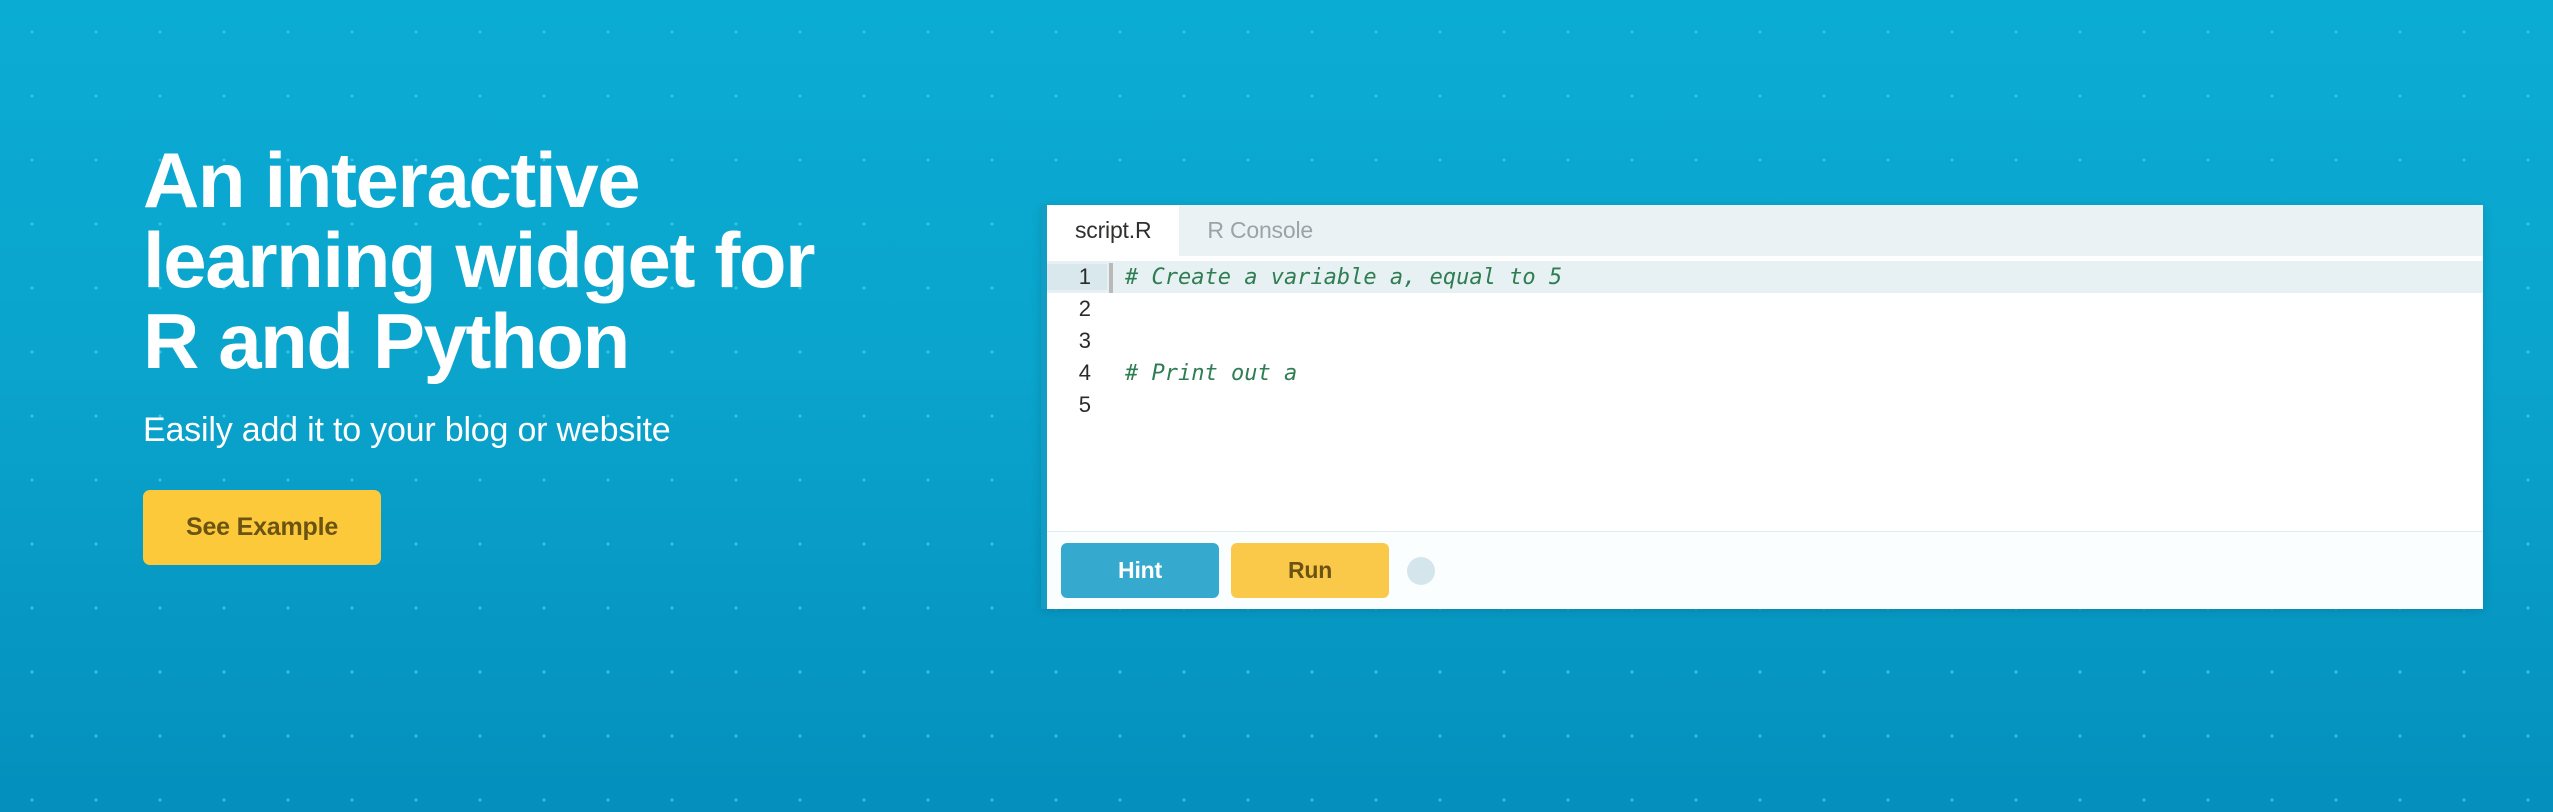 The height and width of the screenshot is (812, 2553). I want to click on tab-script-r-label: script.R, so click(1113, 230).